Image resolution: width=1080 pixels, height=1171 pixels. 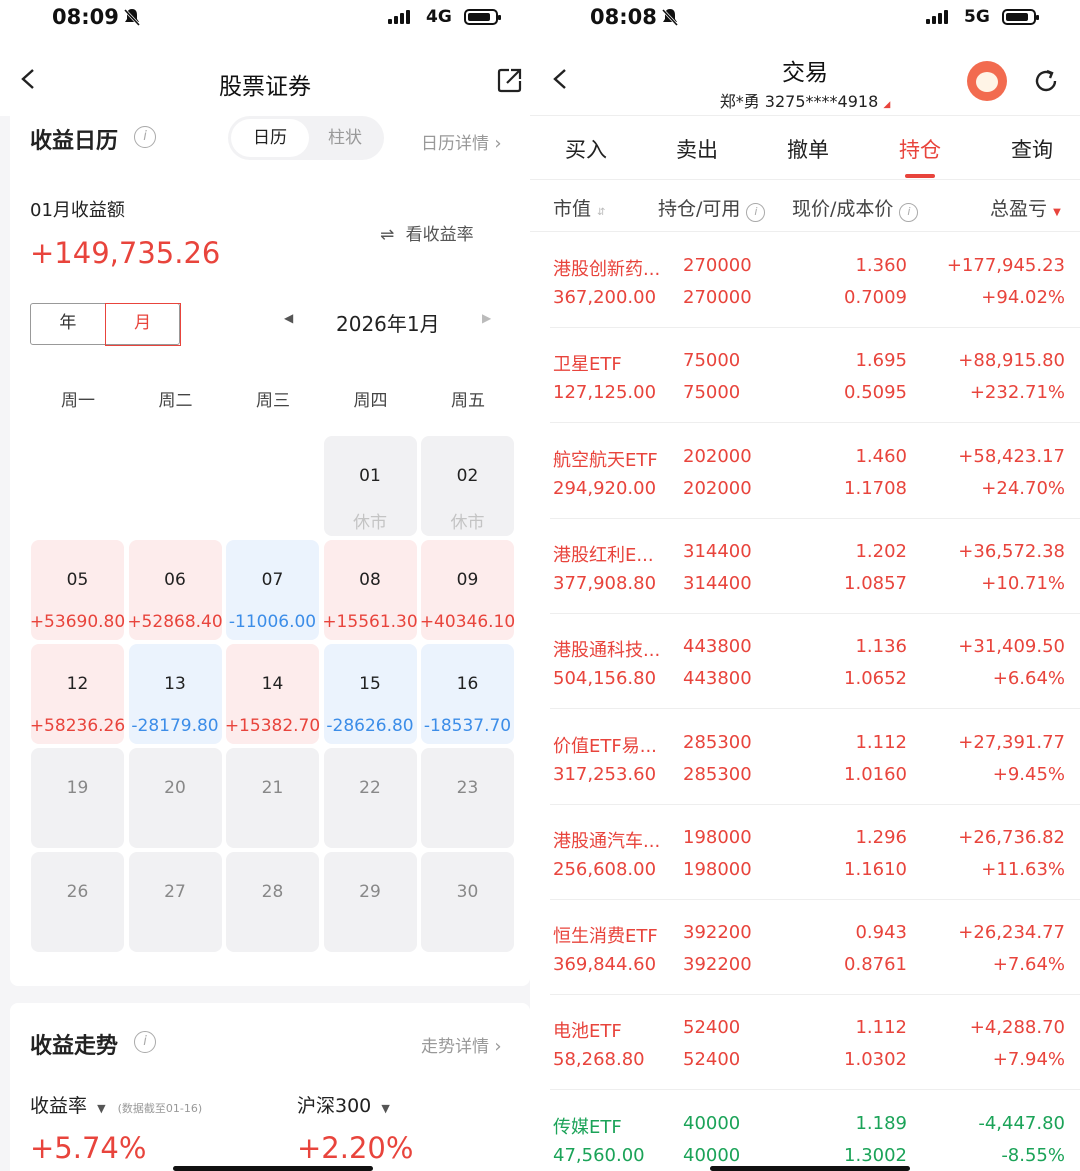 I want to click on calendar-day-number: 15, so click(x=370, y=684).